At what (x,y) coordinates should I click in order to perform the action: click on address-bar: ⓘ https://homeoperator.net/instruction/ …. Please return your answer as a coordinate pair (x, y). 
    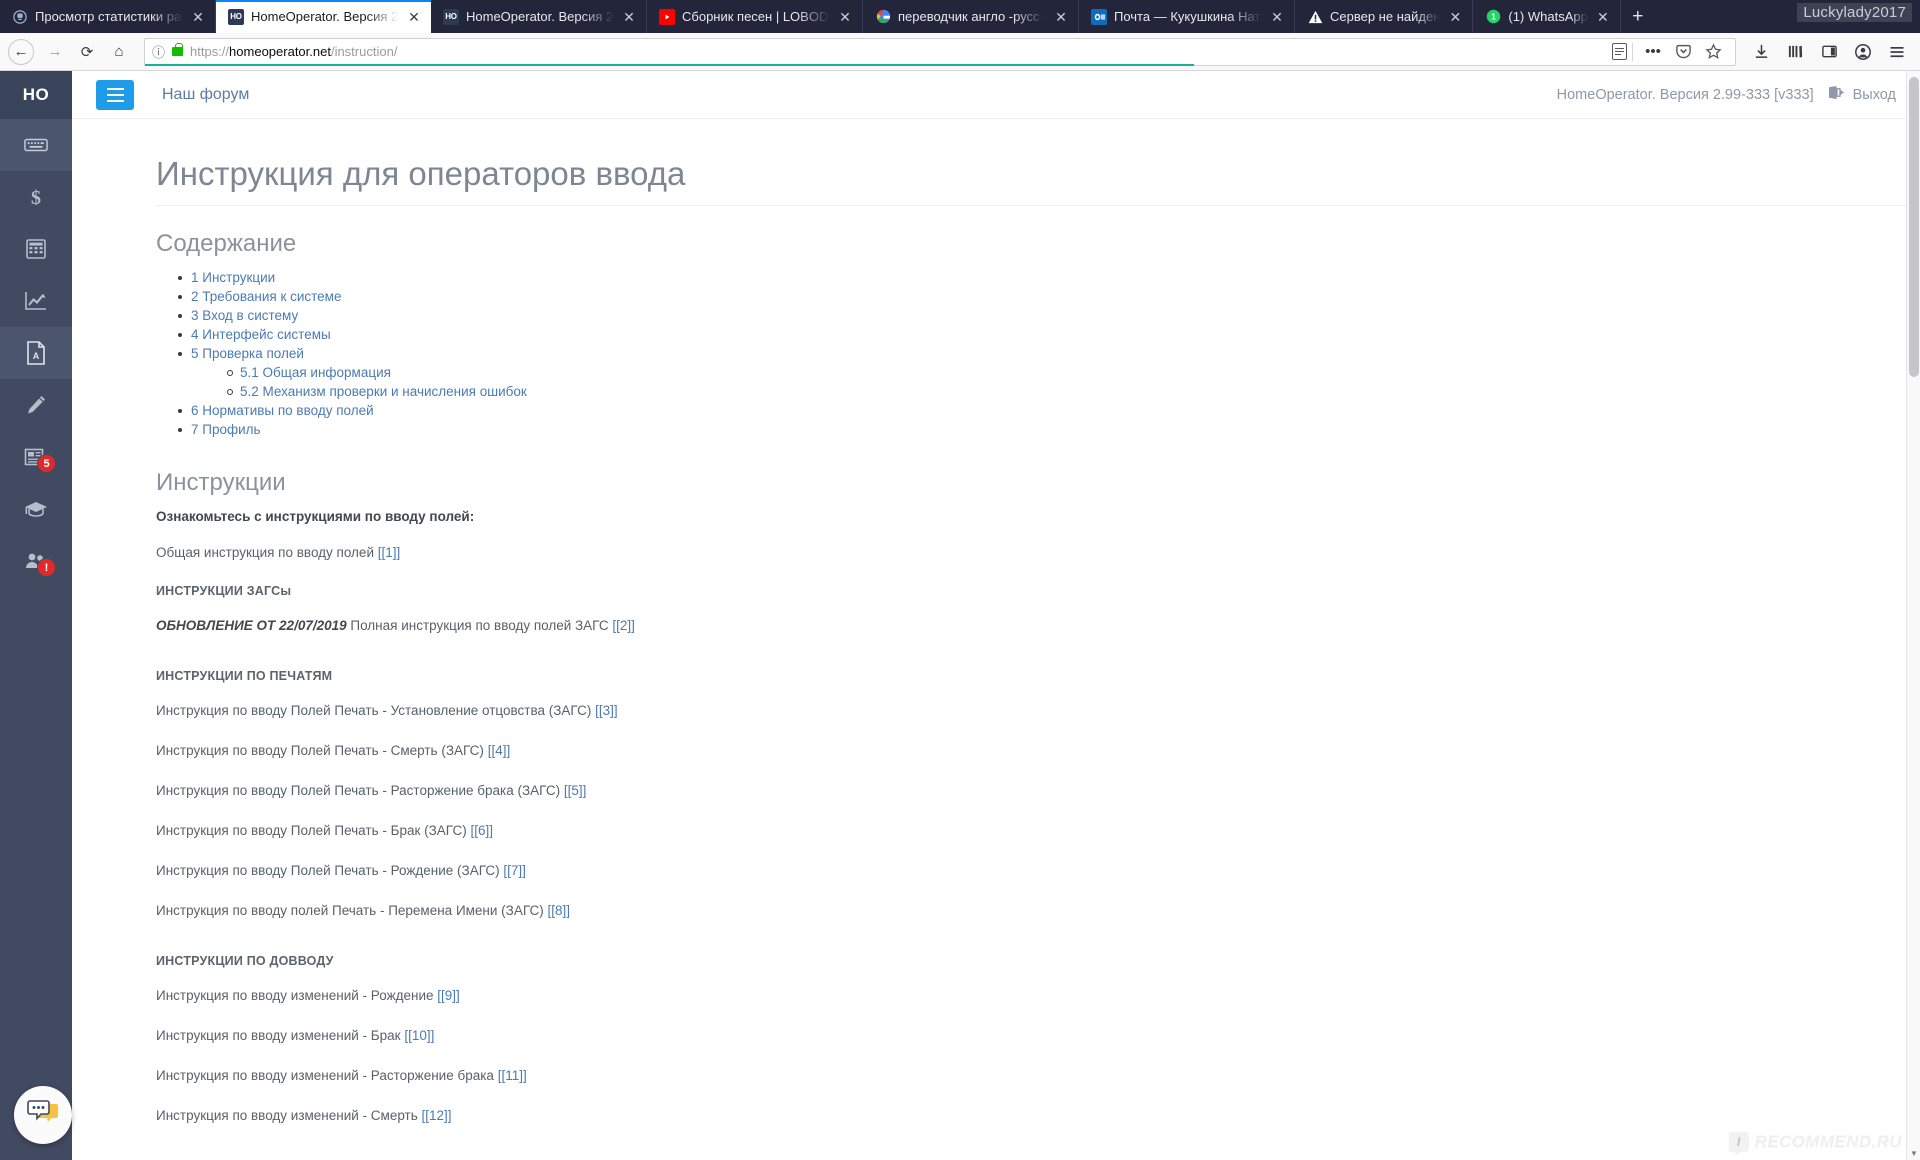
    Looking at the image, I should click on (940, 51).